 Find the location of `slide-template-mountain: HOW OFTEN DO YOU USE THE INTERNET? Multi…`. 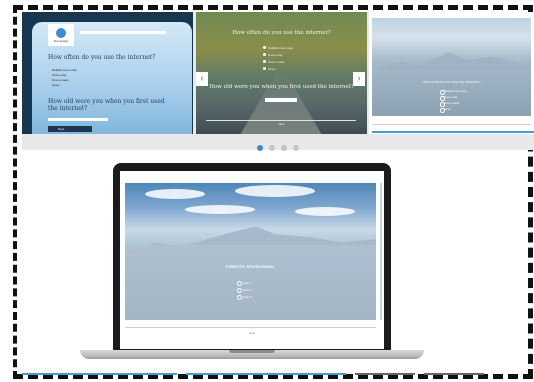

slide-template-mountain: HOW OFTEN DO YOU USE THE INTERNET? Multi… is located at coordinates (451, 73).